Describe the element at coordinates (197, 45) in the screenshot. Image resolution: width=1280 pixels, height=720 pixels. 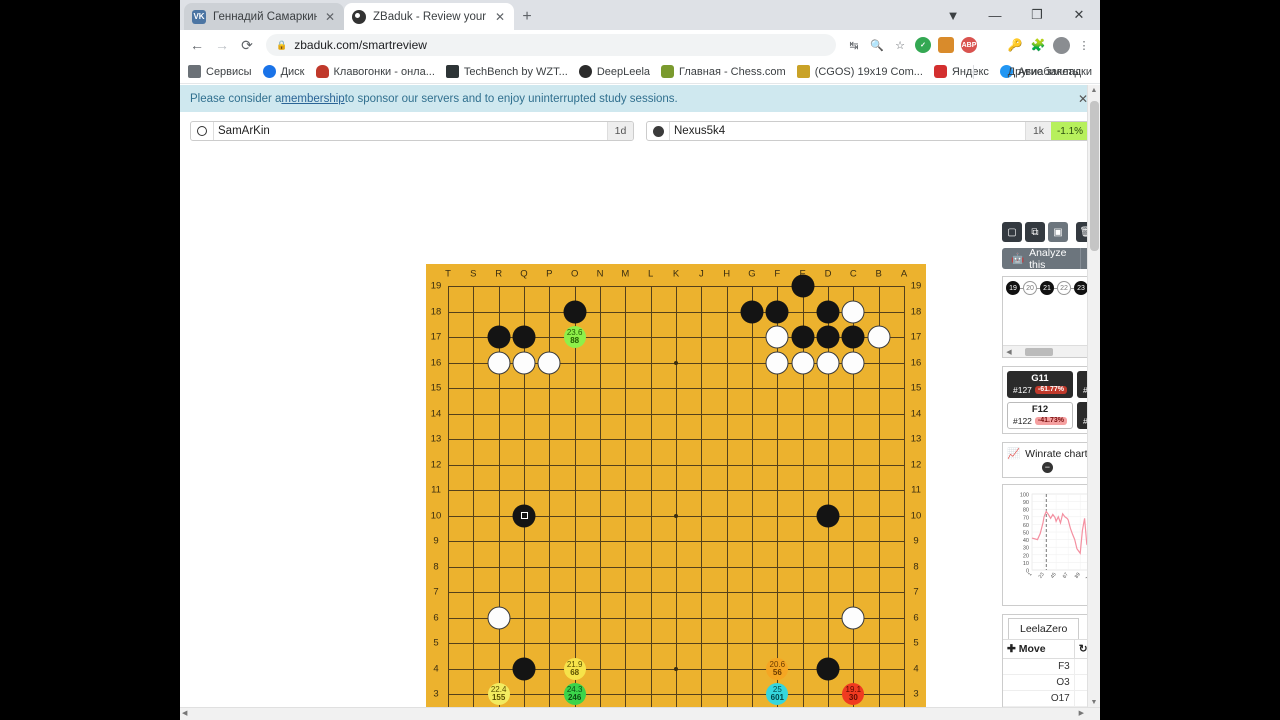
I see `back-icon: ←` at that location.